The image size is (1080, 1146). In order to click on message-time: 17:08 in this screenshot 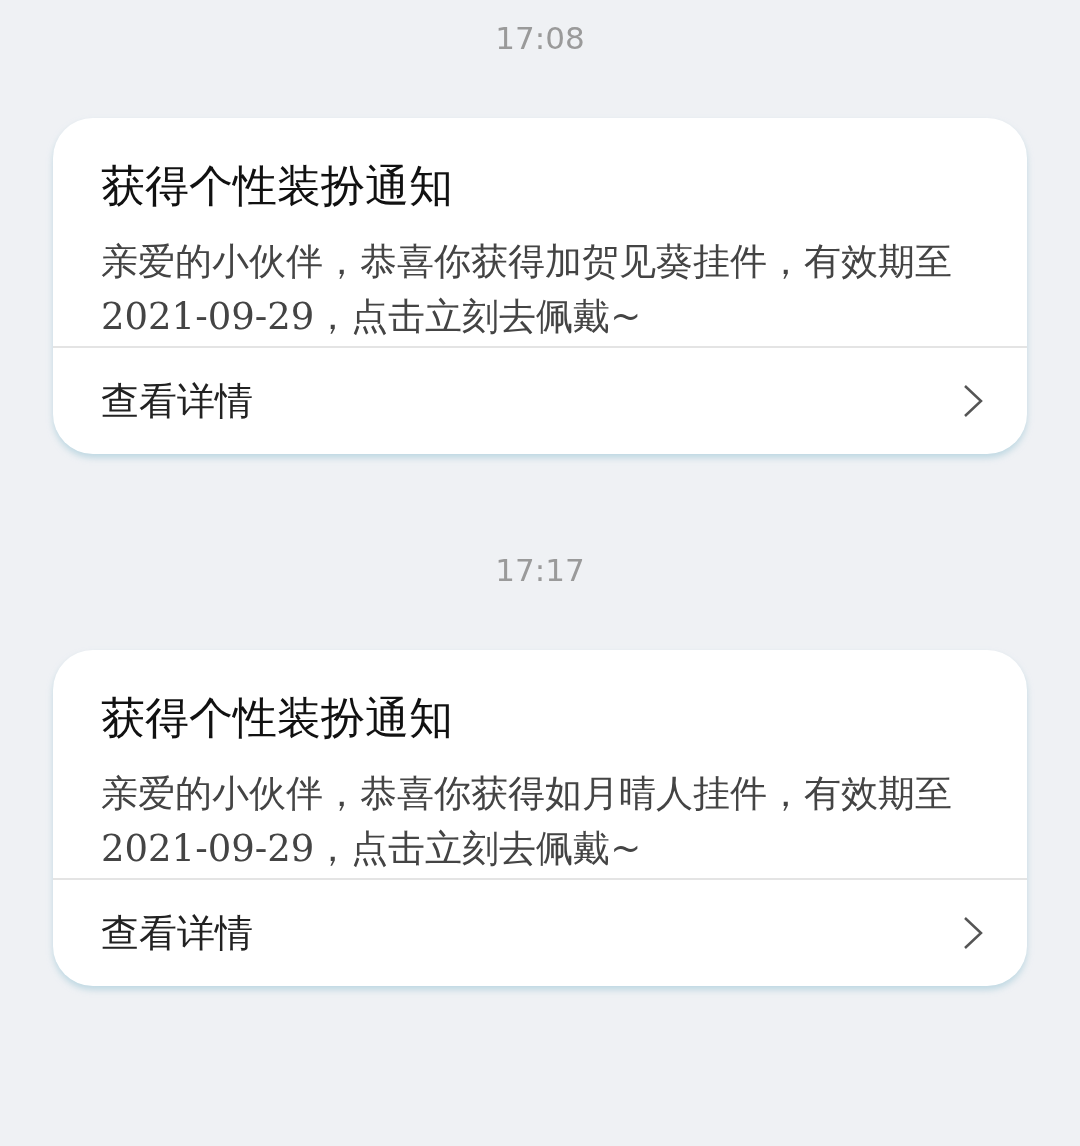, I will do `click(540, 38)`.